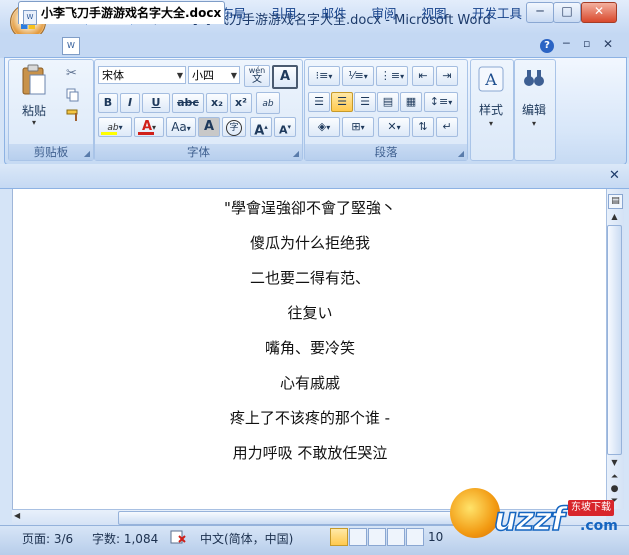  What do you see at coordinates (586, 43) in the screenshot?
I see `ribbon-restore-icon: ▫` at bounding box center [586, 43].